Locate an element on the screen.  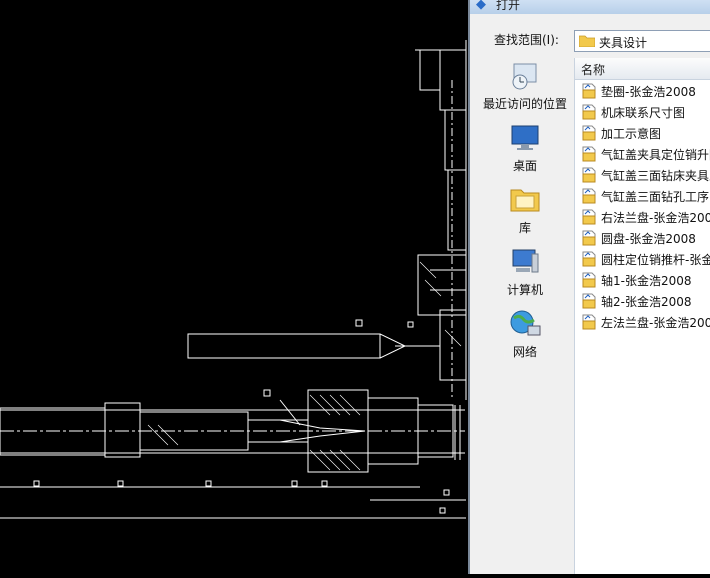
places-label: 最近访问的位置 is located at coordinates (524, 104).